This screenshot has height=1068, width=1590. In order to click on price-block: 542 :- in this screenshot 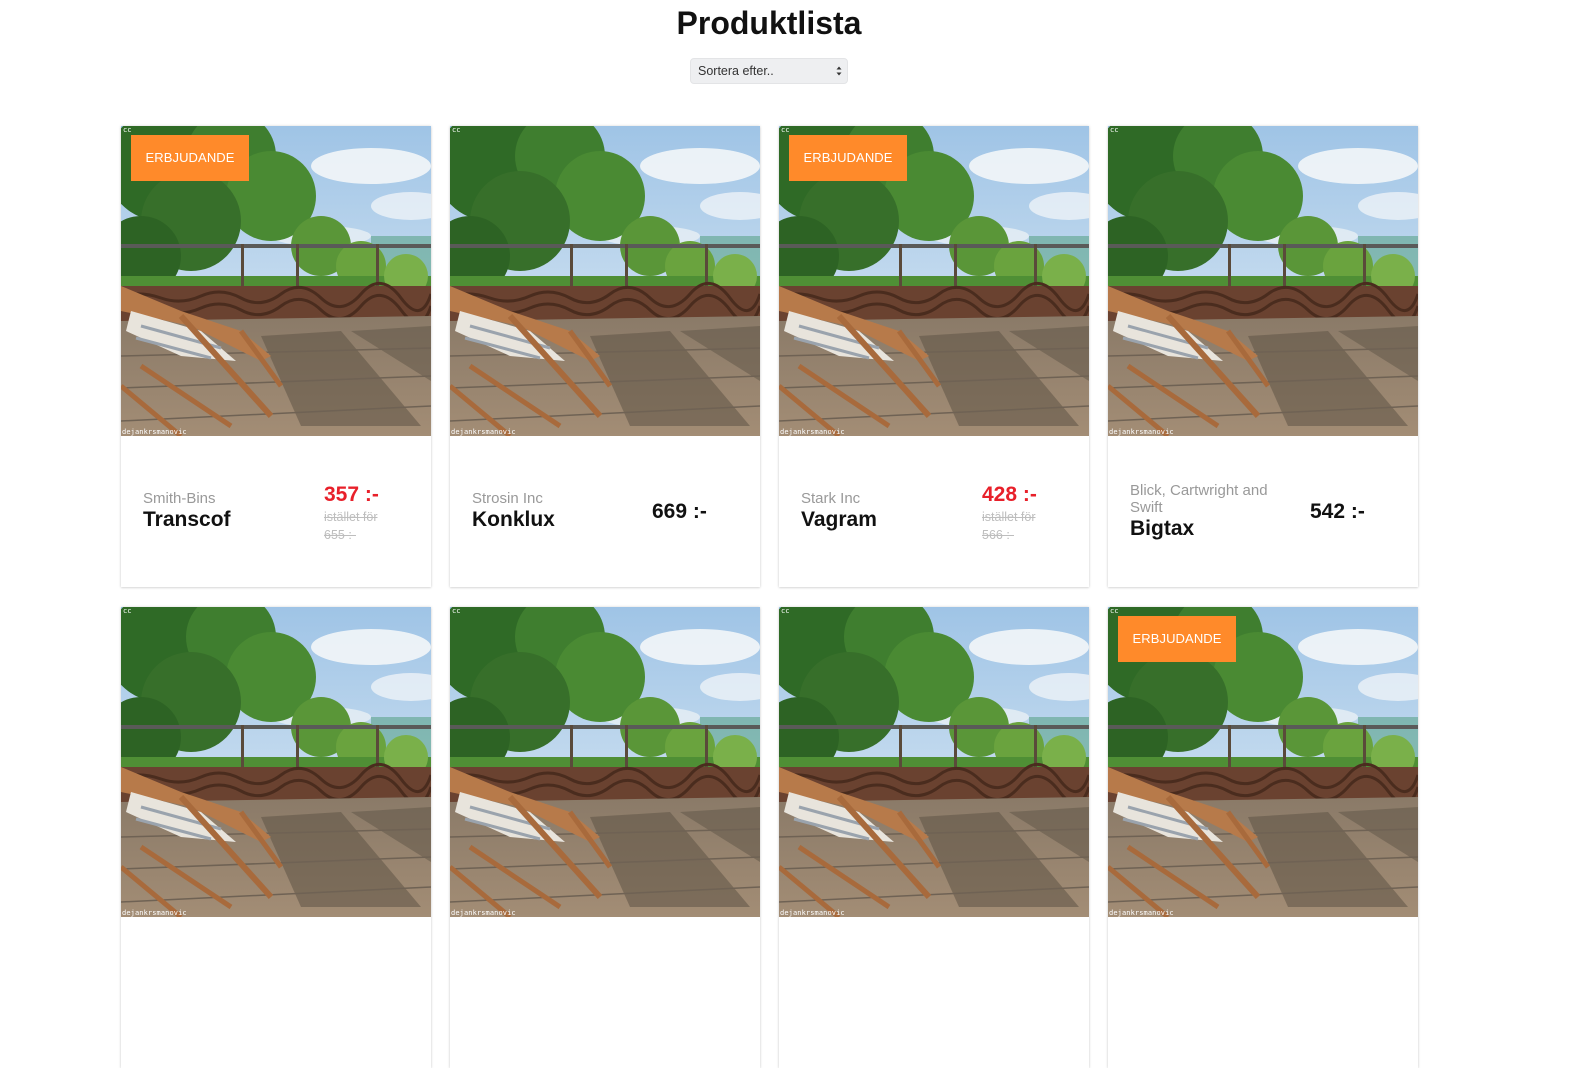, I will do `click(1355, 511)`.